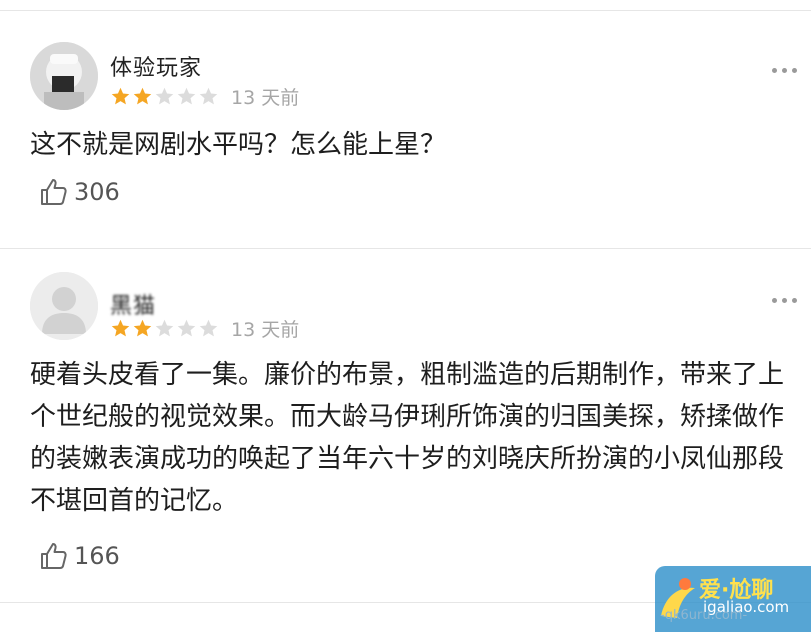 The height and width of the screenshot is (632, 811). Describe the element at coordinates (405, 10) in the screenshot. I see `top-divider` at that location.